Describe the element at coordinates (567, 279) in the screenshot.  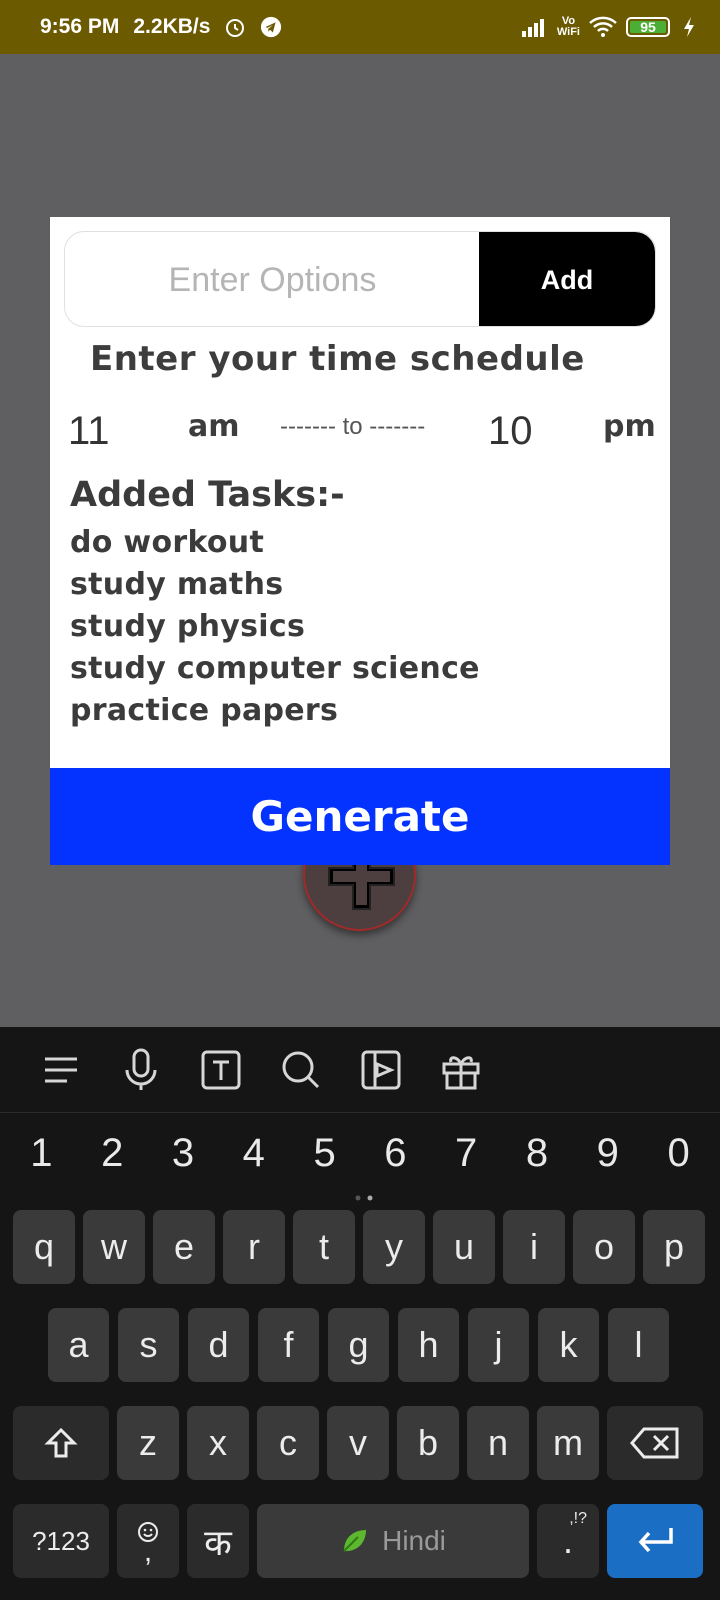
I see `add-button: Add` at that location.